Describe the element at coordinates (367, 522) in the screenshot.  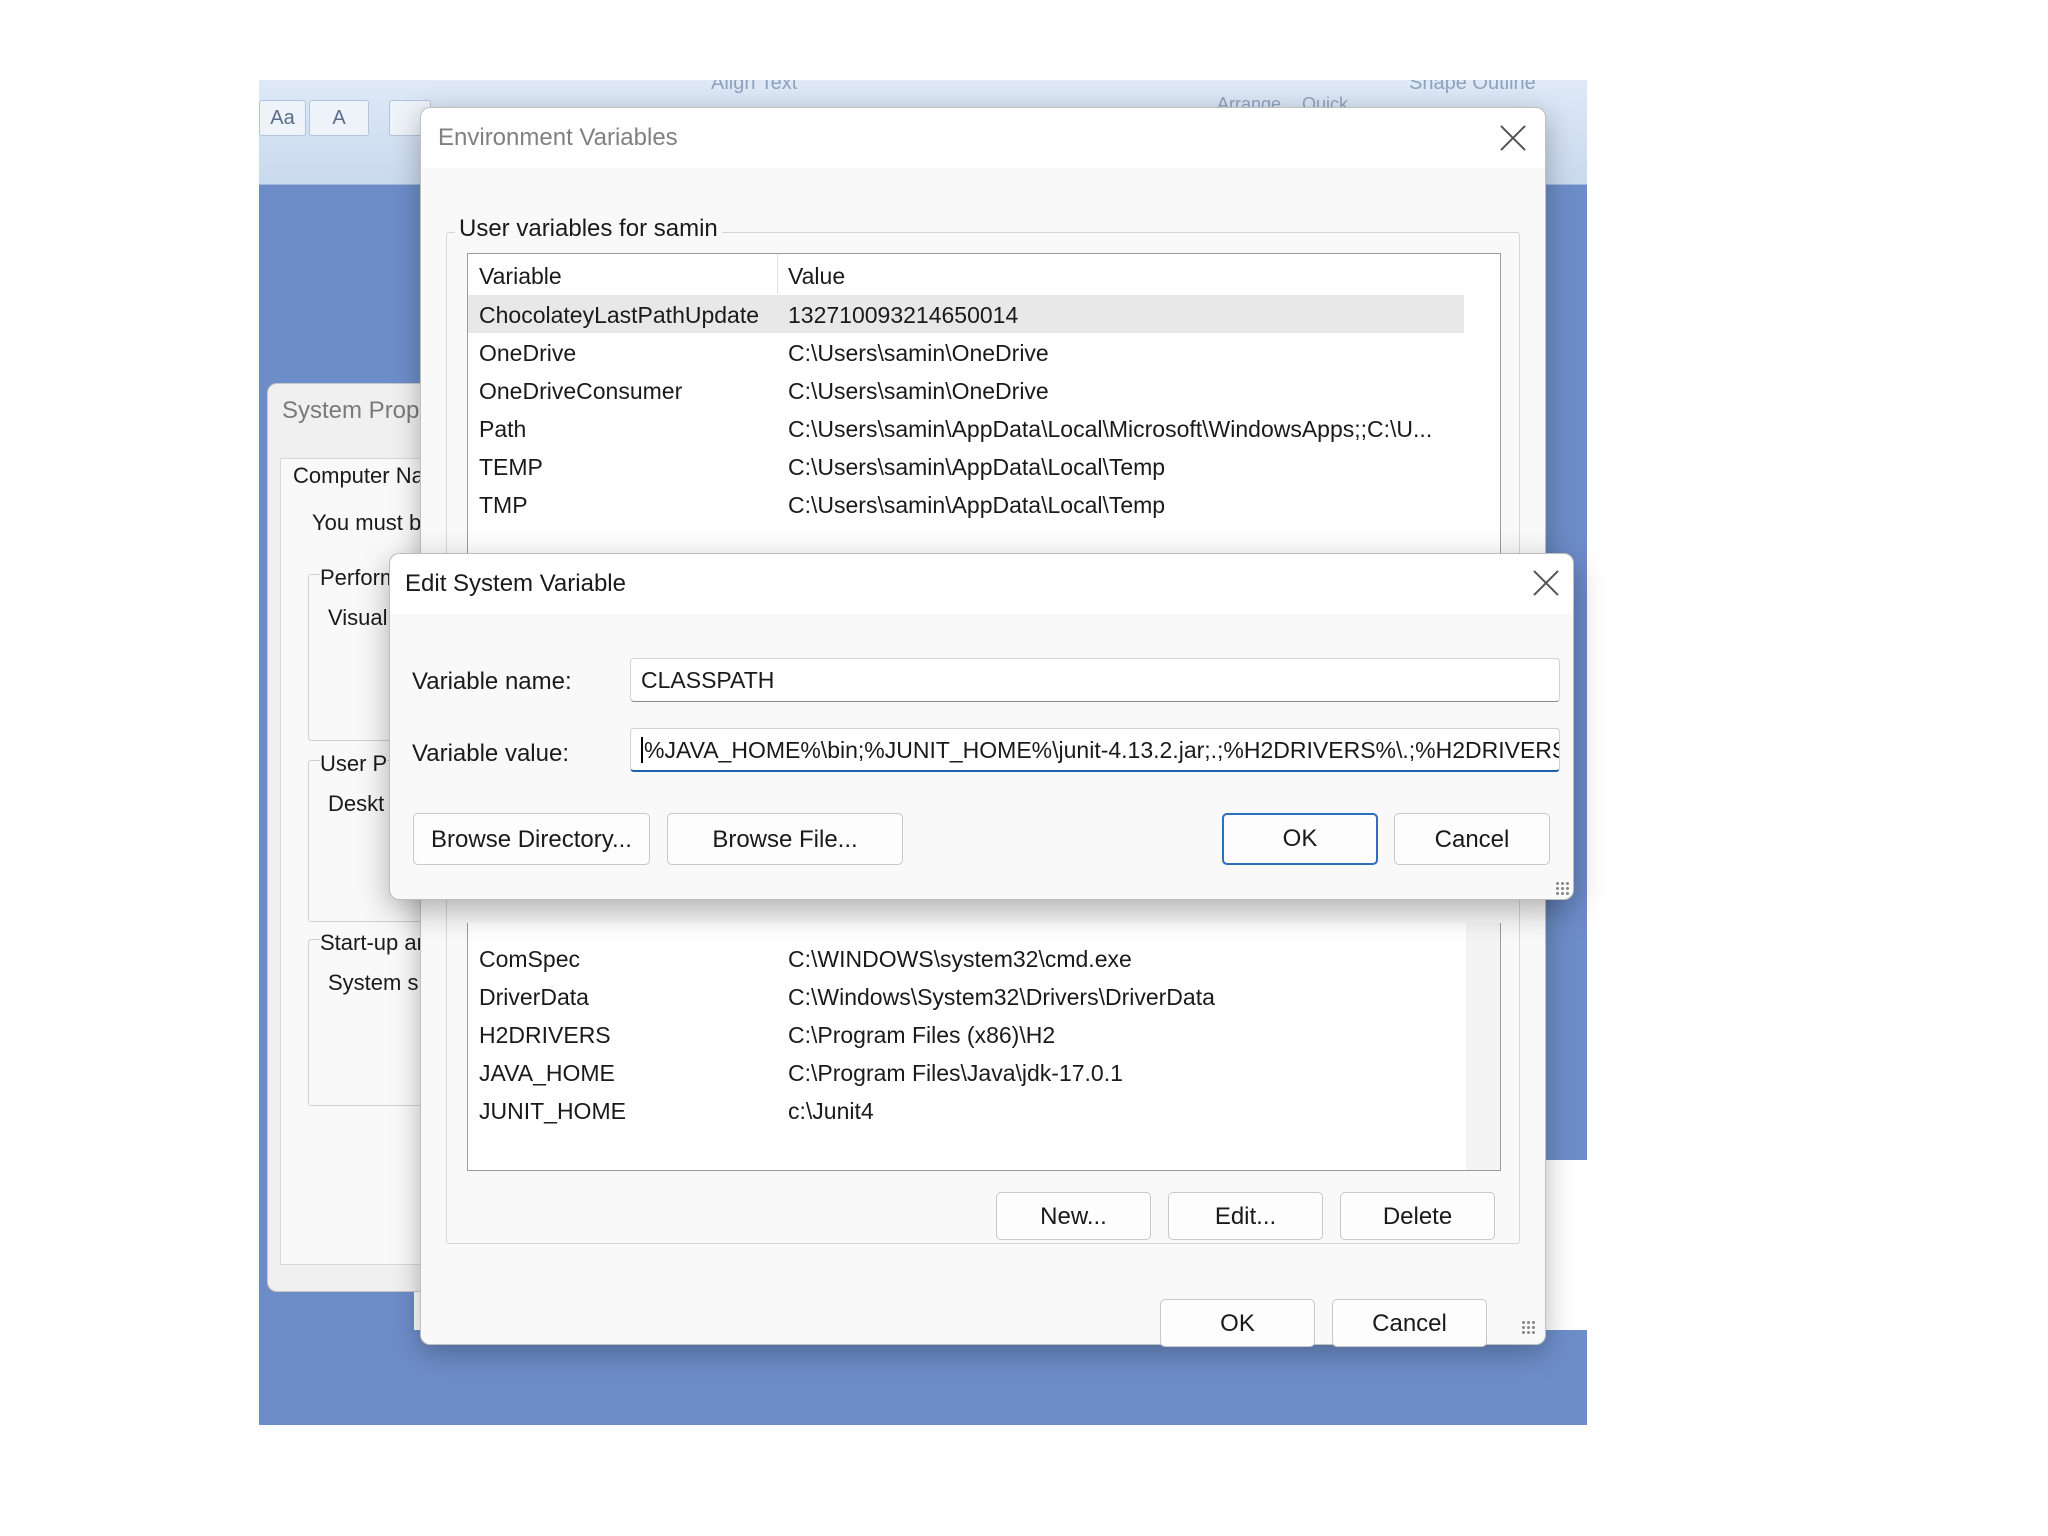
I see `admin-notice: You must b` at that location.